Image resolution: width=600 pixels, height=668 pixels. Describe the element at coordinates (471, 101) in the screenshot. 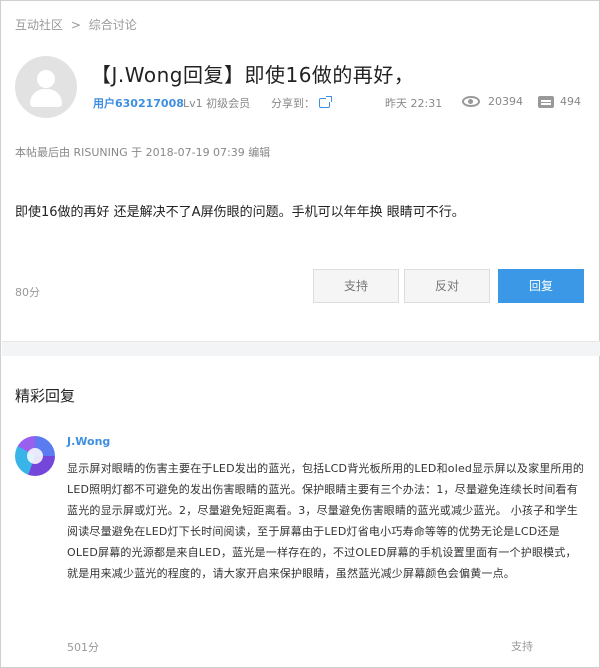

I see `eye-icon` at that location.